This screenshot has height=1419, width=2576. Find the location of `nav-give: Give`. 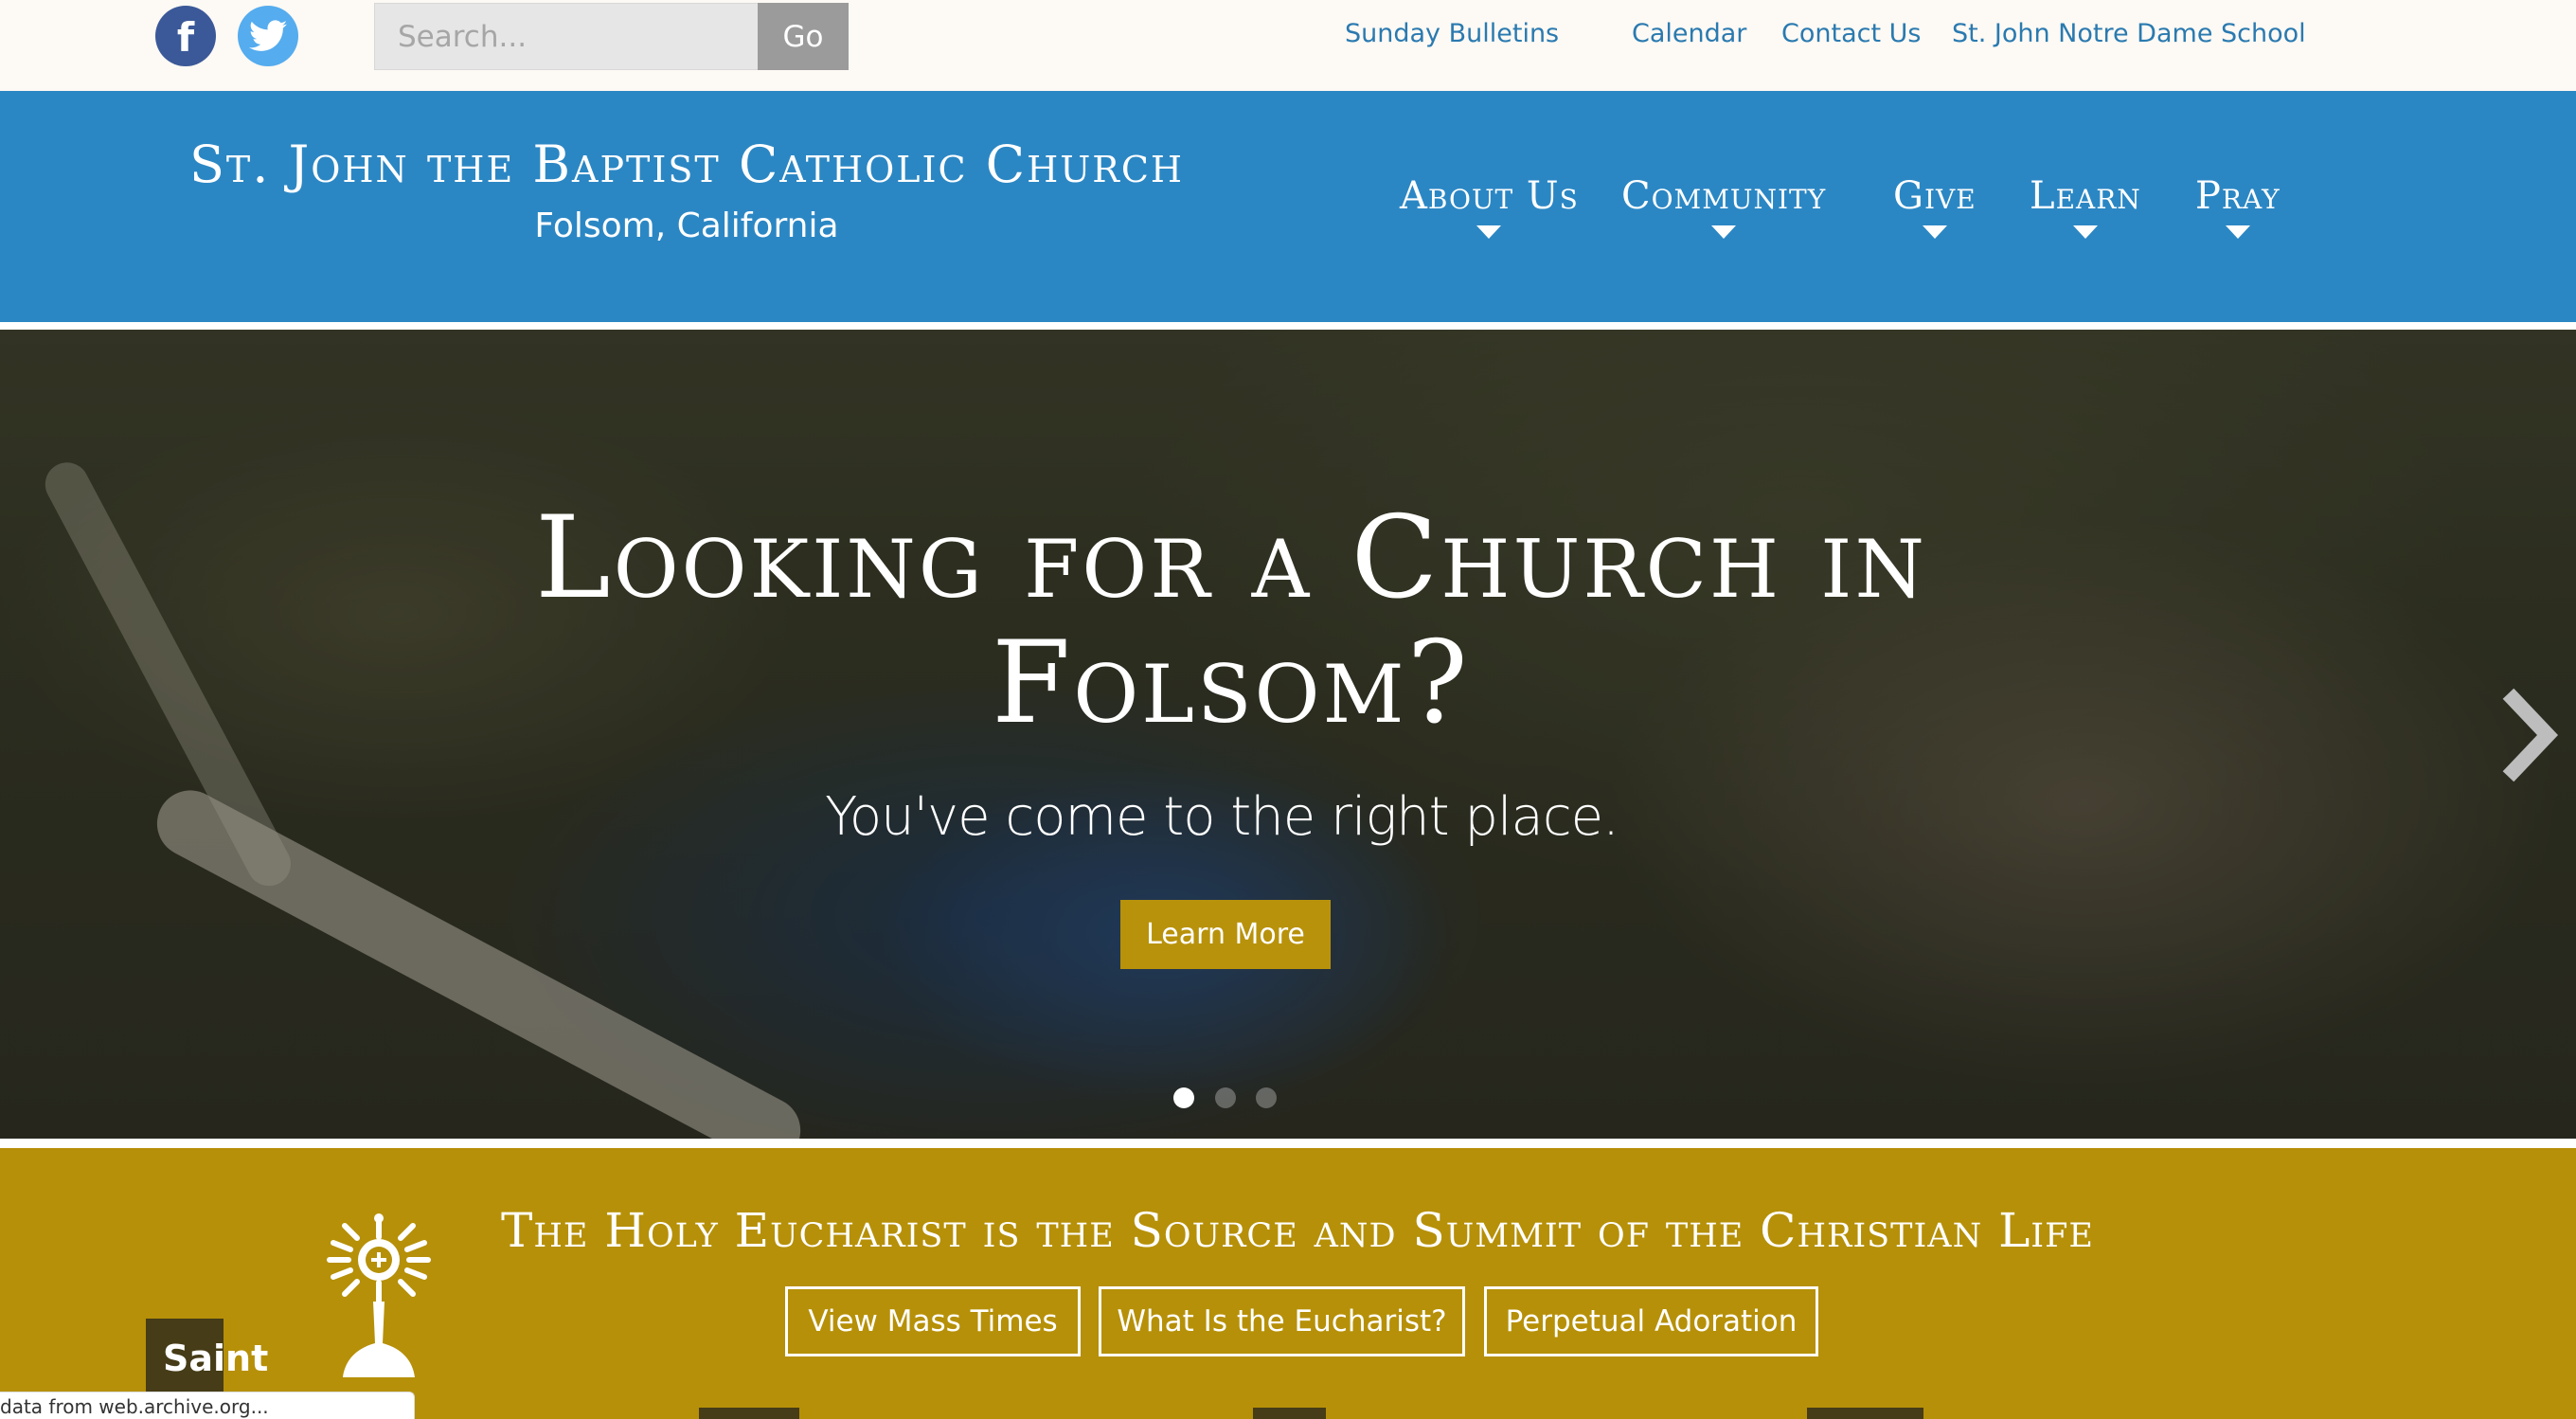

nav-give: Give is located at coordinates (1935, 207).